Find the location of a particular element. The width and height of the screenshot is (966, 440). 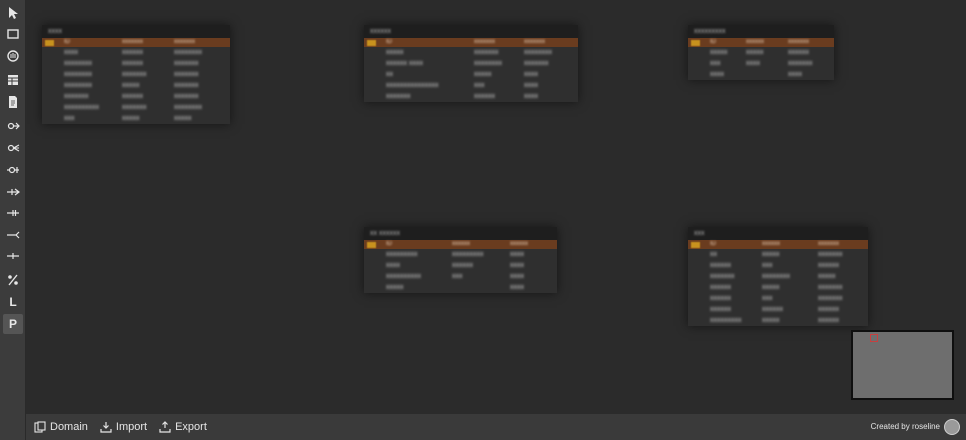

domain-label: Domain is located at coordinates (69, 427).